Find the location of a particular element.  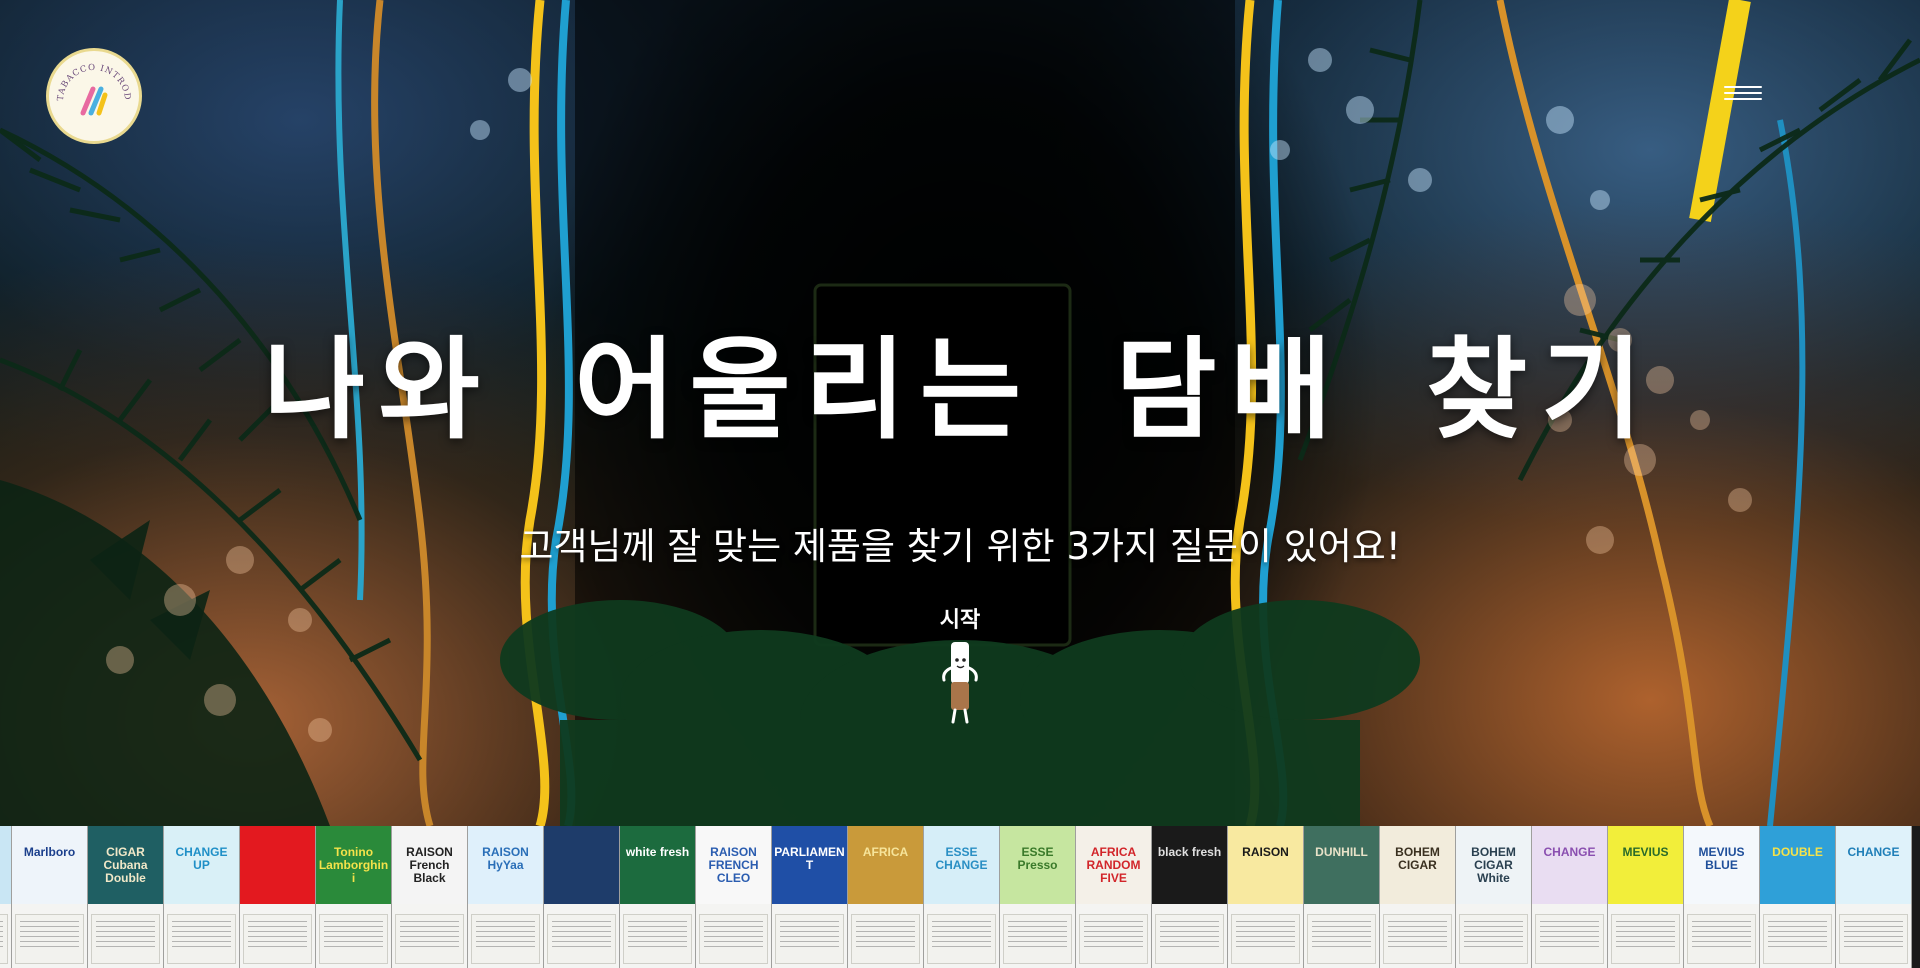

product-pack: RAISON is located at coordinates (1266, 897).